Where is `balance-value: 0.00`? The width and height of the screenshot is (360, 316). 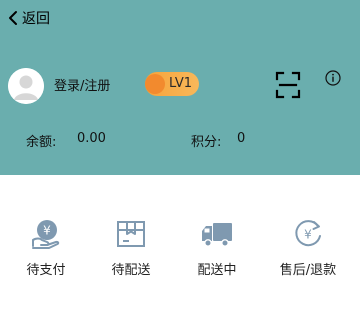
balance-value: 0.00 is located at coordinates (91, 138).